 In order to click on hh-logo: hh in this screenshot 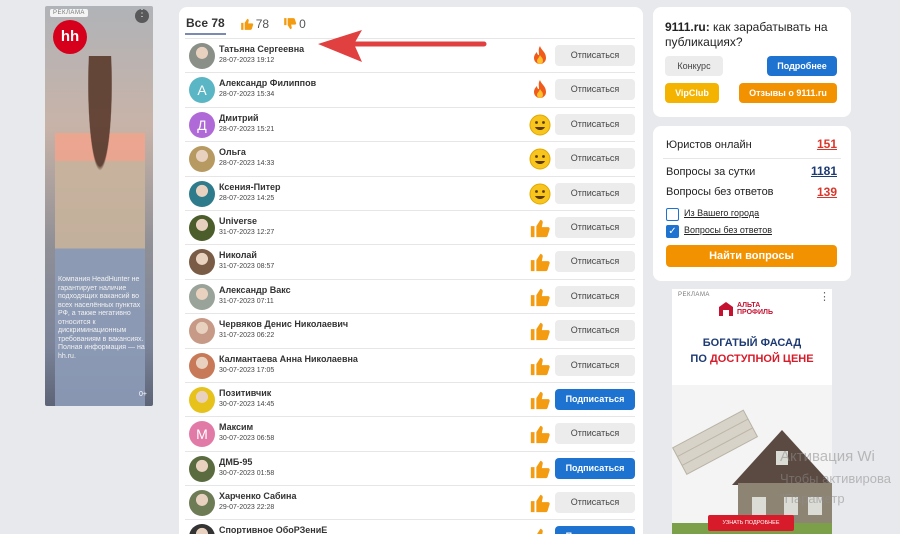, I will do `click(70, 37)`.